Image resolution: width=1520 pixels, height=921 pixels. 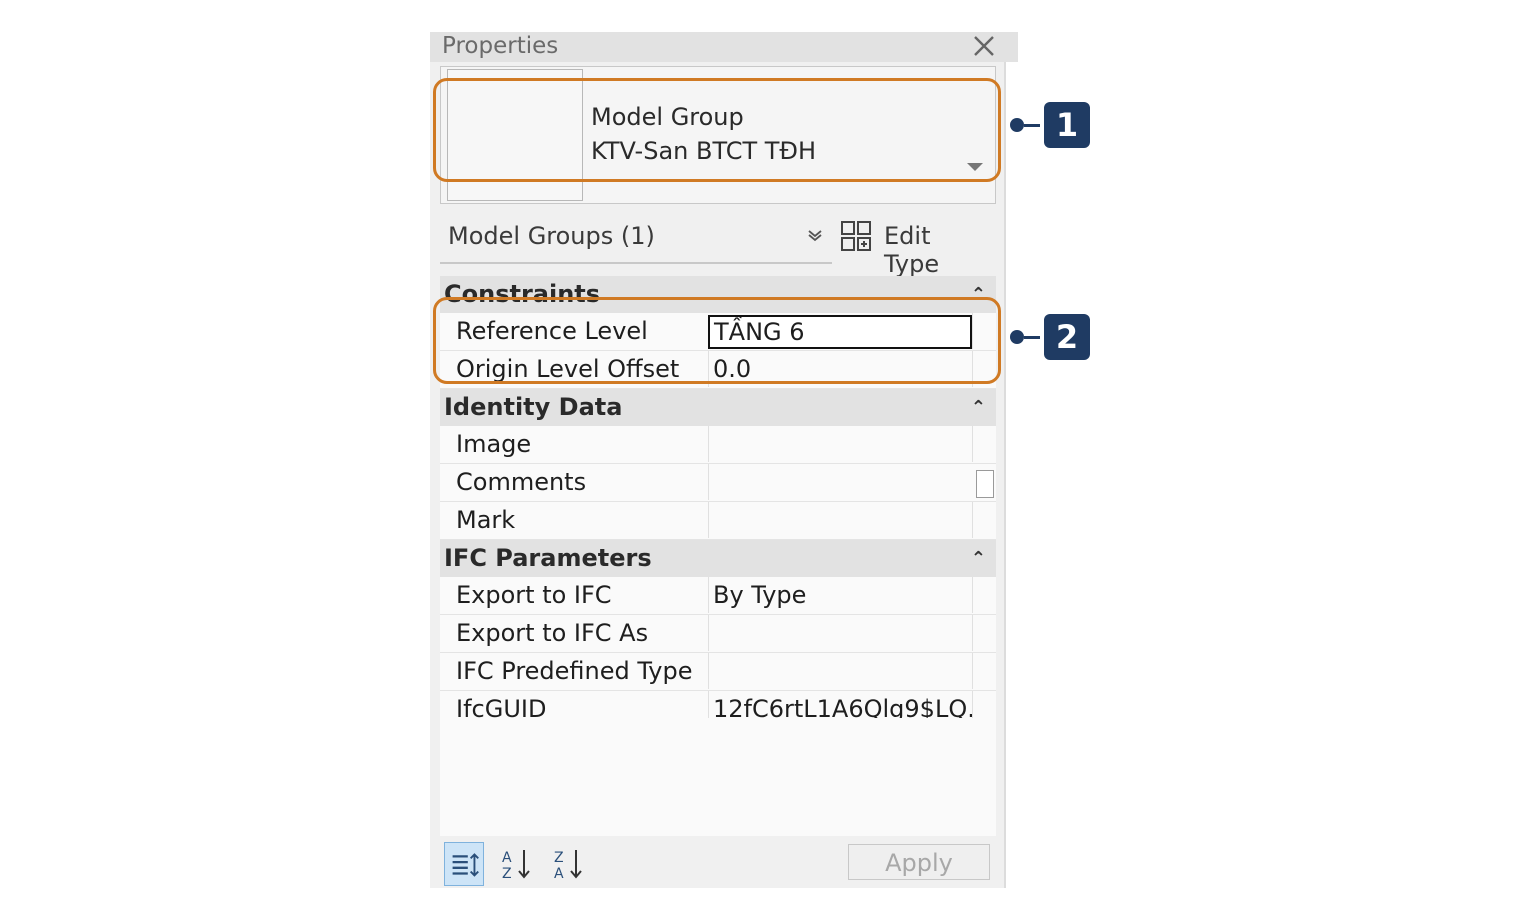 I want to click on comments-field, so click(x=840, y=482).